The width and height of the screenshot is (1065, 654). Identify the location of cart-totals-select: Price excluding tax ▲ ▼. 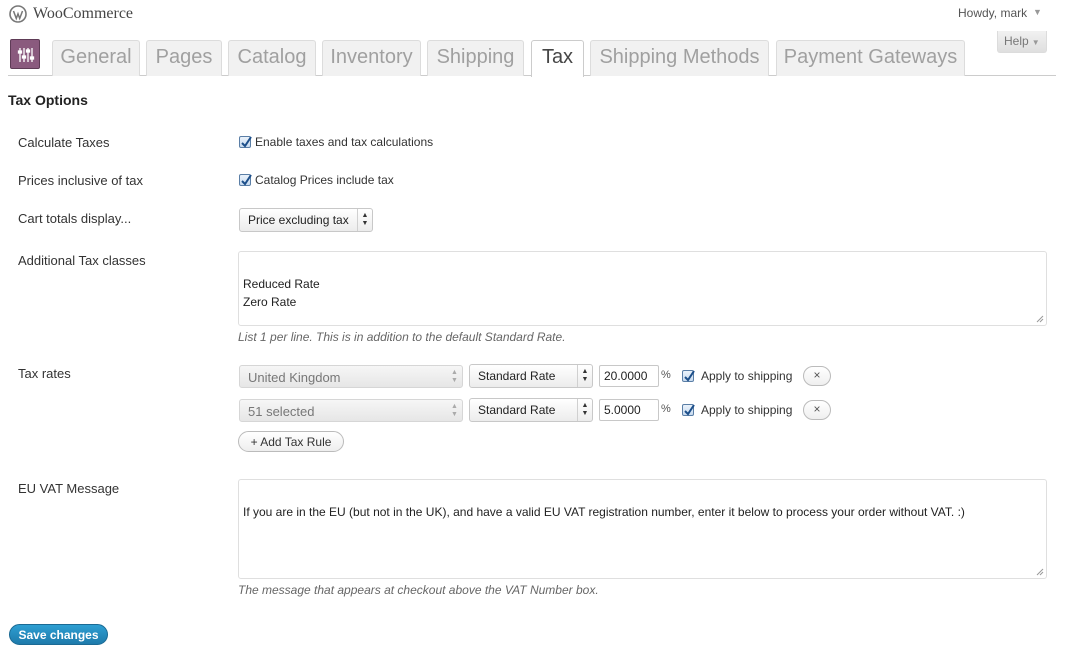
(306, 220).